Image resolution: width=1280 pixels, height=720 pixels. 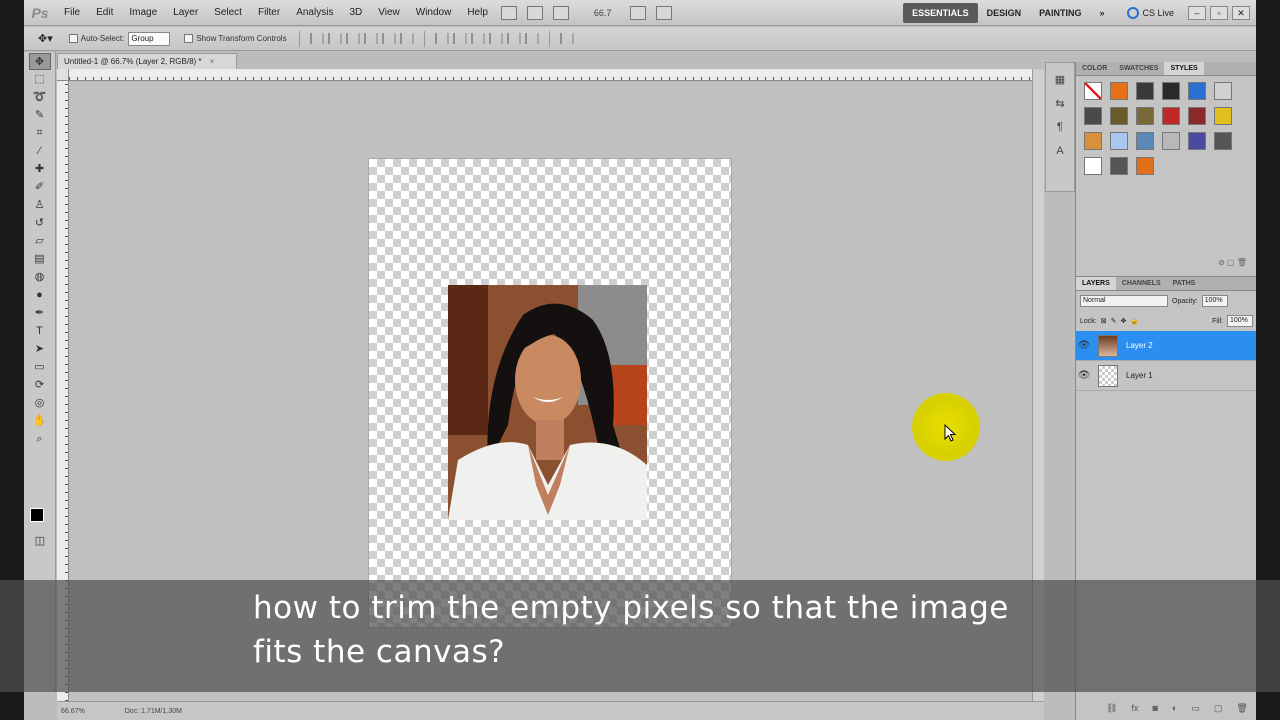 I want to click on eyedropper-tool-icon: ⁄, so click(x=40, y=151).